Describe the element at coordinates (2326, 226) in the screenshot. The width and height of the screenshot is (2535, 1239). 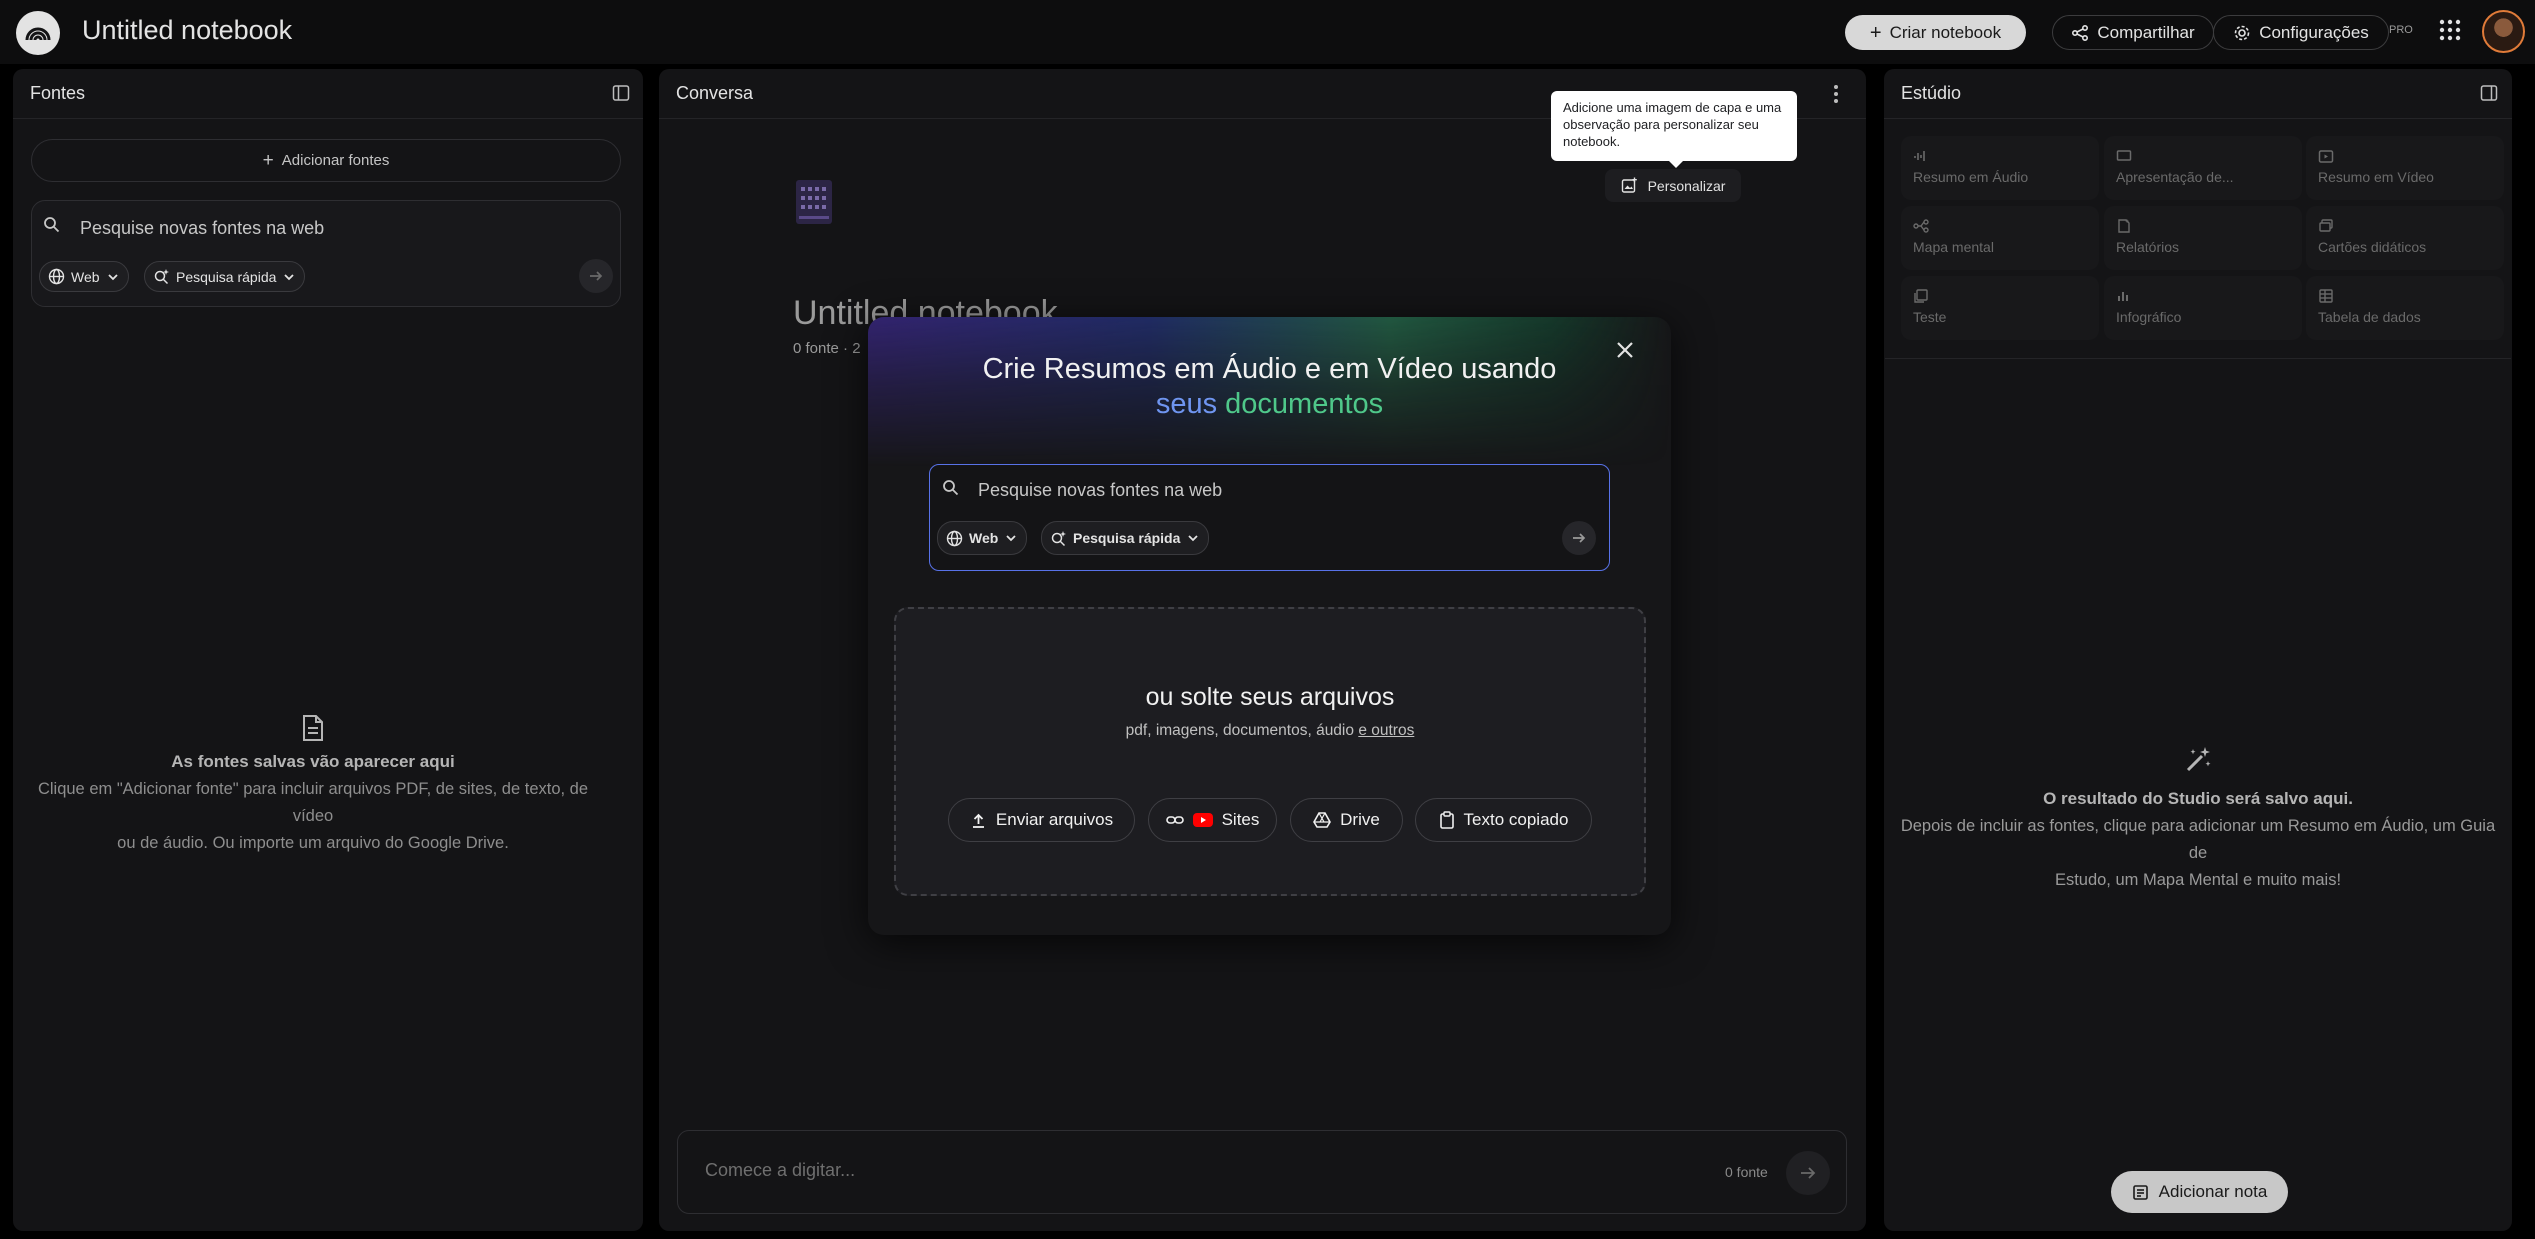
I see `flashcards-icon` at that location.